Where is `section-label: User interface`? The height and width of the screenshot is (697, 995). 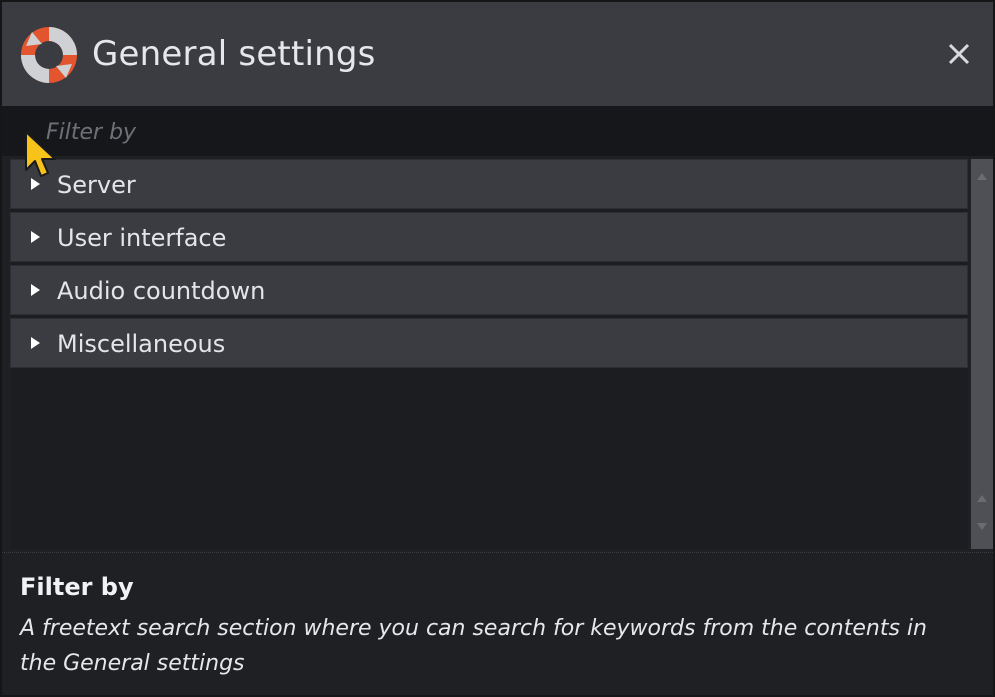 section-label: User interface is located at coordinates (142, 238).